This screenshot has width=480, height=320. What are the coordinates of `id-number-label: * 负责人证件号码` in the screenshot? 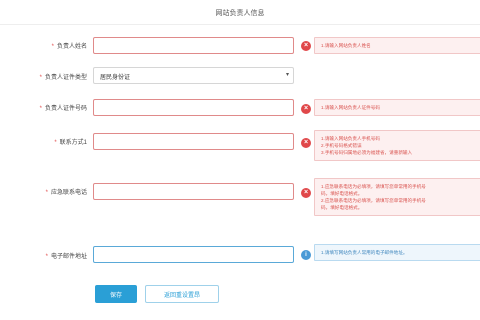 It's located at (63, 107).